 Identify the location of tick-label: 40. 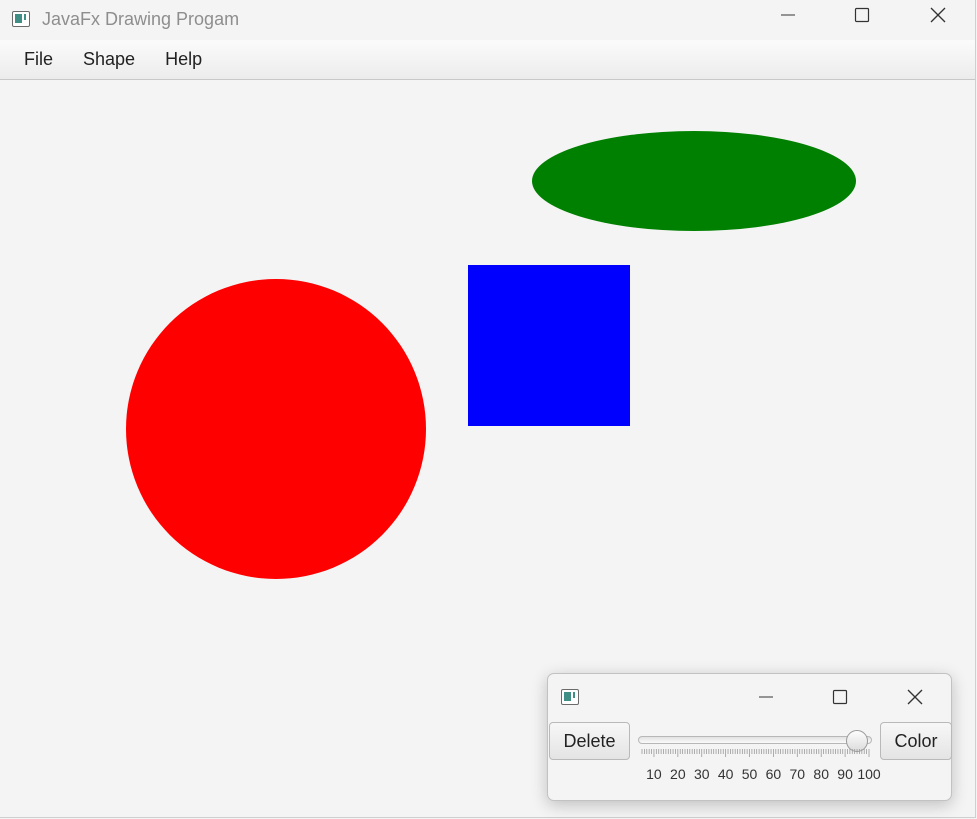
(725, 774).